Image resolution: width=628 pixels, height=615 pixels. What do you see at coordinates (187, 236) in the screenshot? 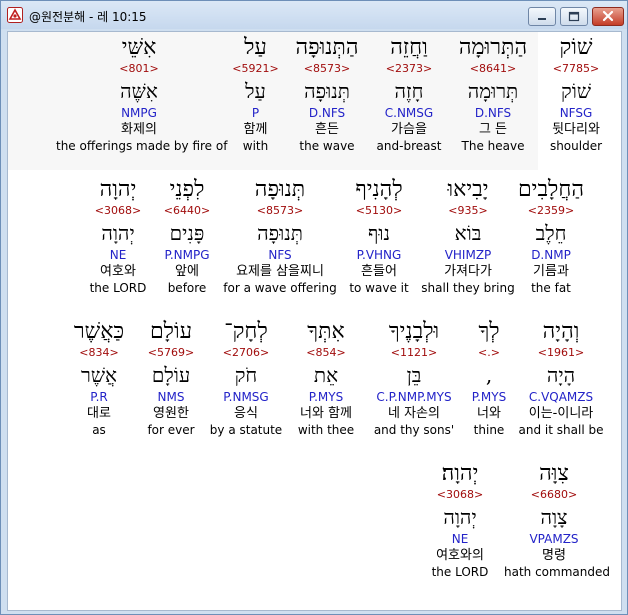
I see `word-cell: לִפְנֵי <6440> פָּנִים P.NMPG 앞에 before` at bounding box center [187, 236].